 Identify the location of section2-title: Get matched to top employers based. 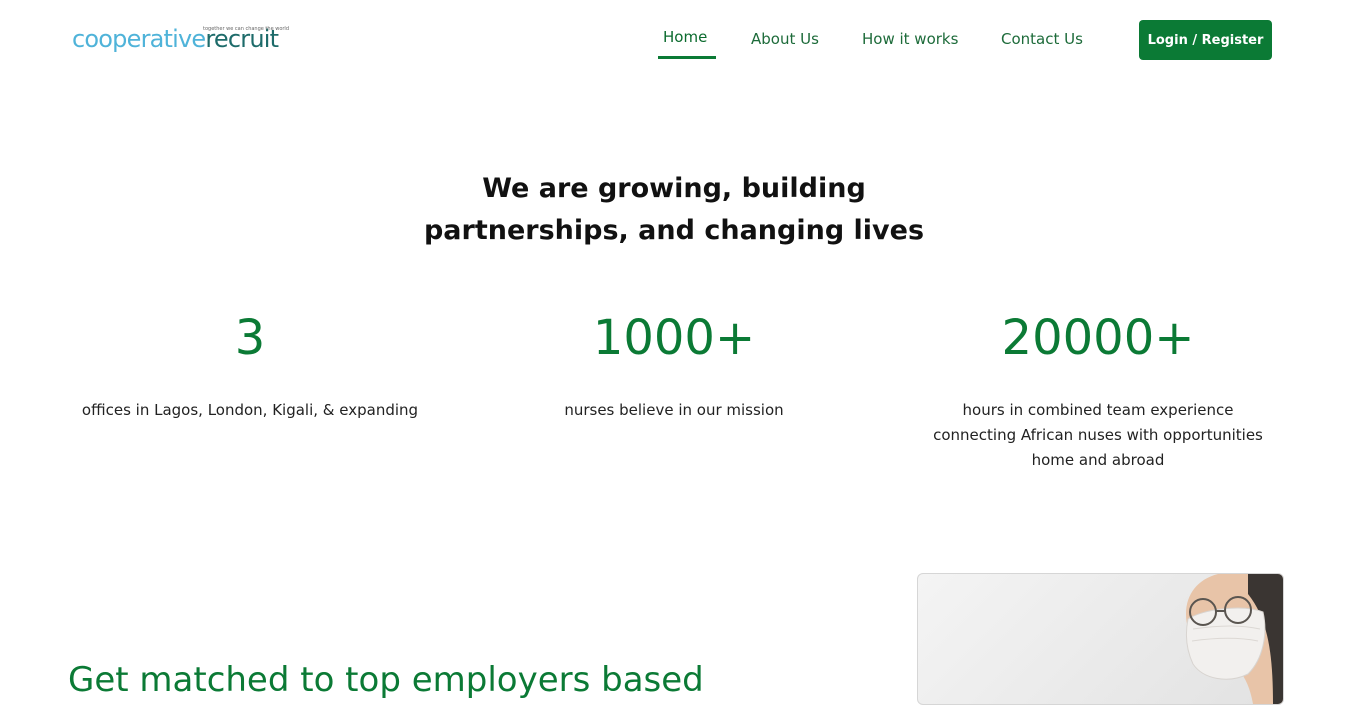
(386, 680).